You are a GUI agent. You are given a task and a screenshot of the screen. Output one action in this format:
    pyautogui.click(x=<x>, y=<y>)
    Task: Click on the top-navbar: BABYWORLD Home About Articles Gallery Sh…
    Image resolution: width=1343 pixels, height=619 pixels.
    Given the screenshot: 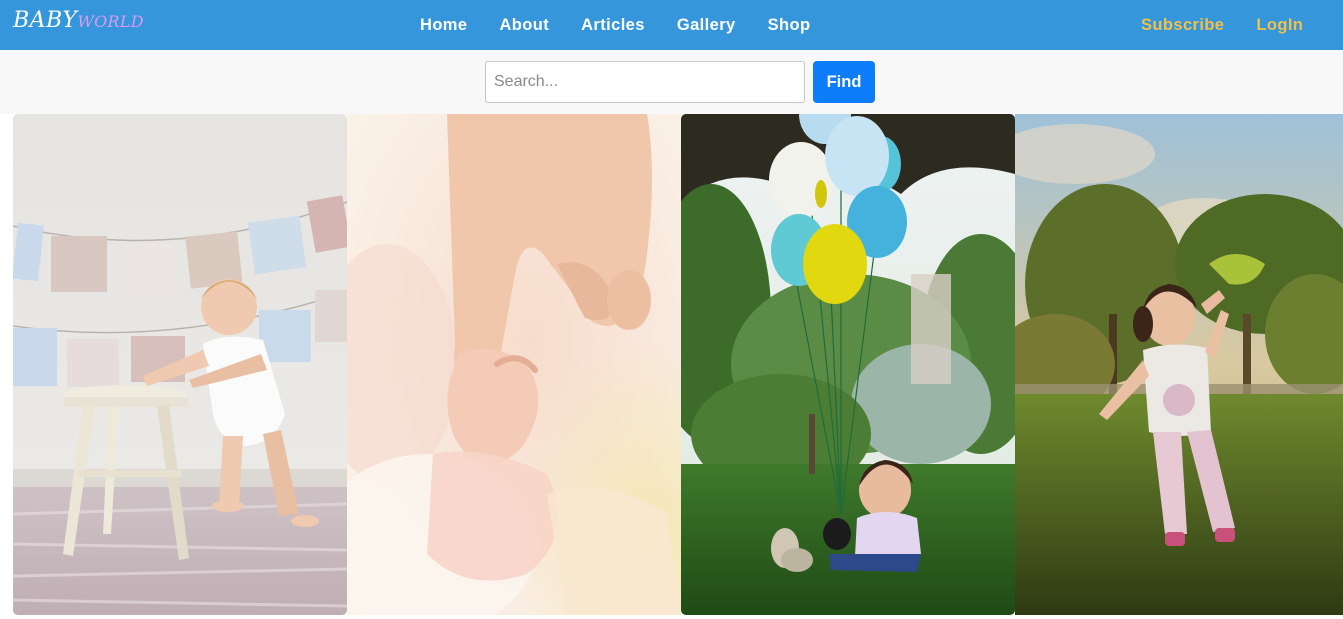 What is the action you would take?
    pyautogui.click(x=671, y=25)
    